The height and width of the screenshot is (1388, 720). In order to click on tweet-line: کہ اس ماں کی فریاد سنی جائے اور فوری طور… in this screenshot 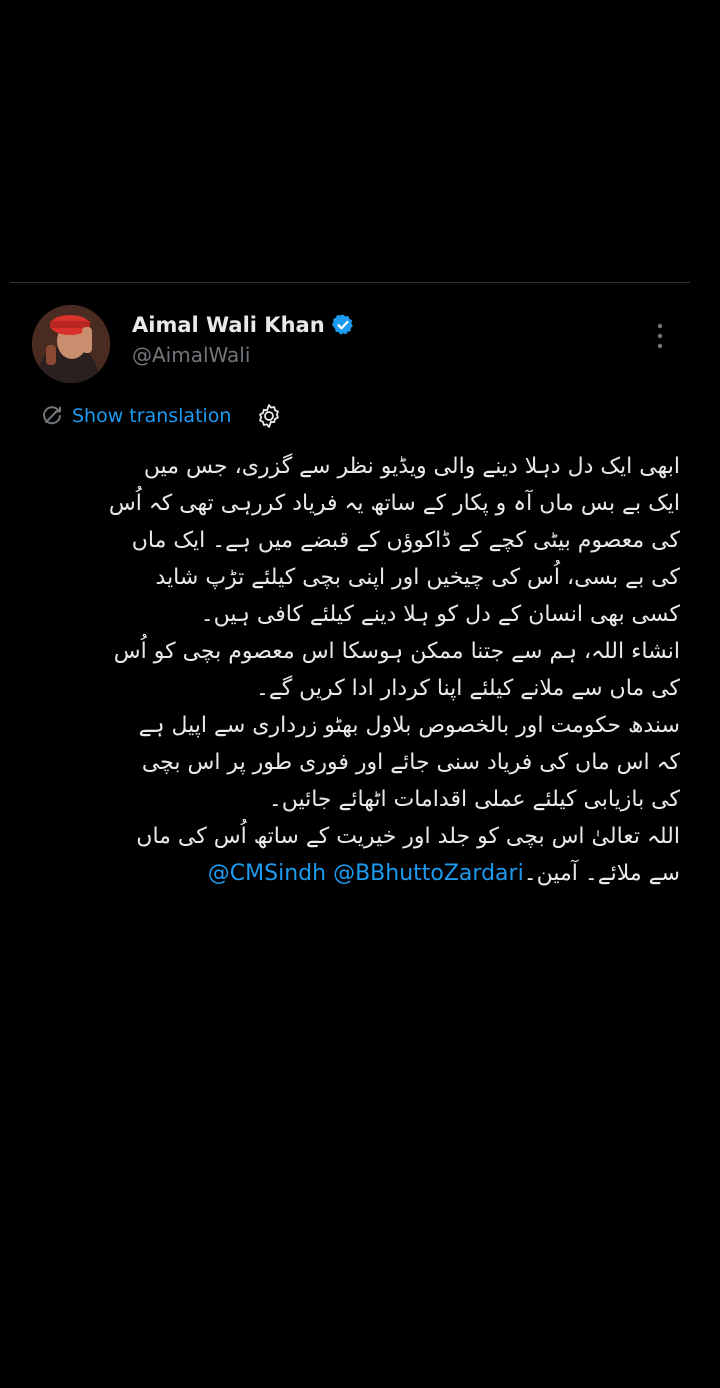, I will do `click(410, 762)`.